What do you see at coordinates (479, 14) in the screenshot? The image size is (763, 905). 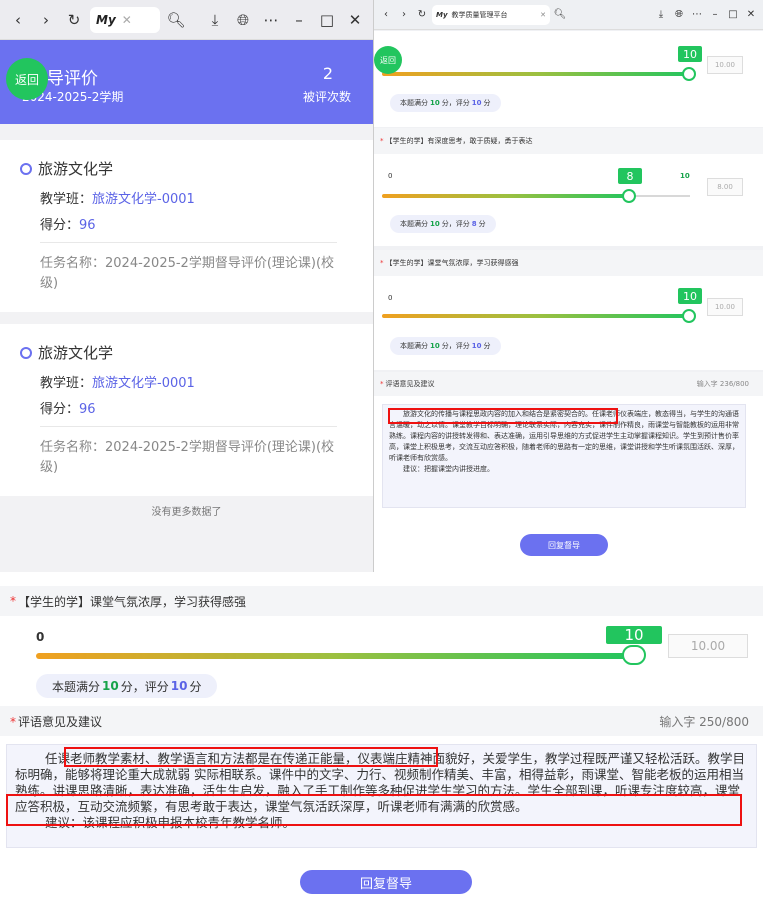 I see `tab-title: 教学质量管理平台` at bounding box center [479, 14].